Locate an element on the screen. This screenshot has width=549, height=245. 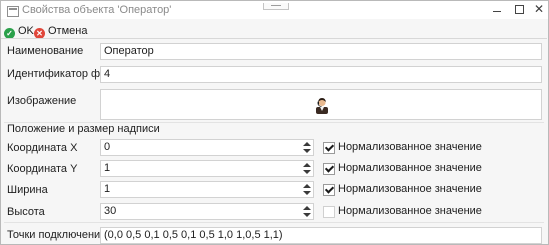
coord-x-input: 0 is located at coordinates (207, 147).